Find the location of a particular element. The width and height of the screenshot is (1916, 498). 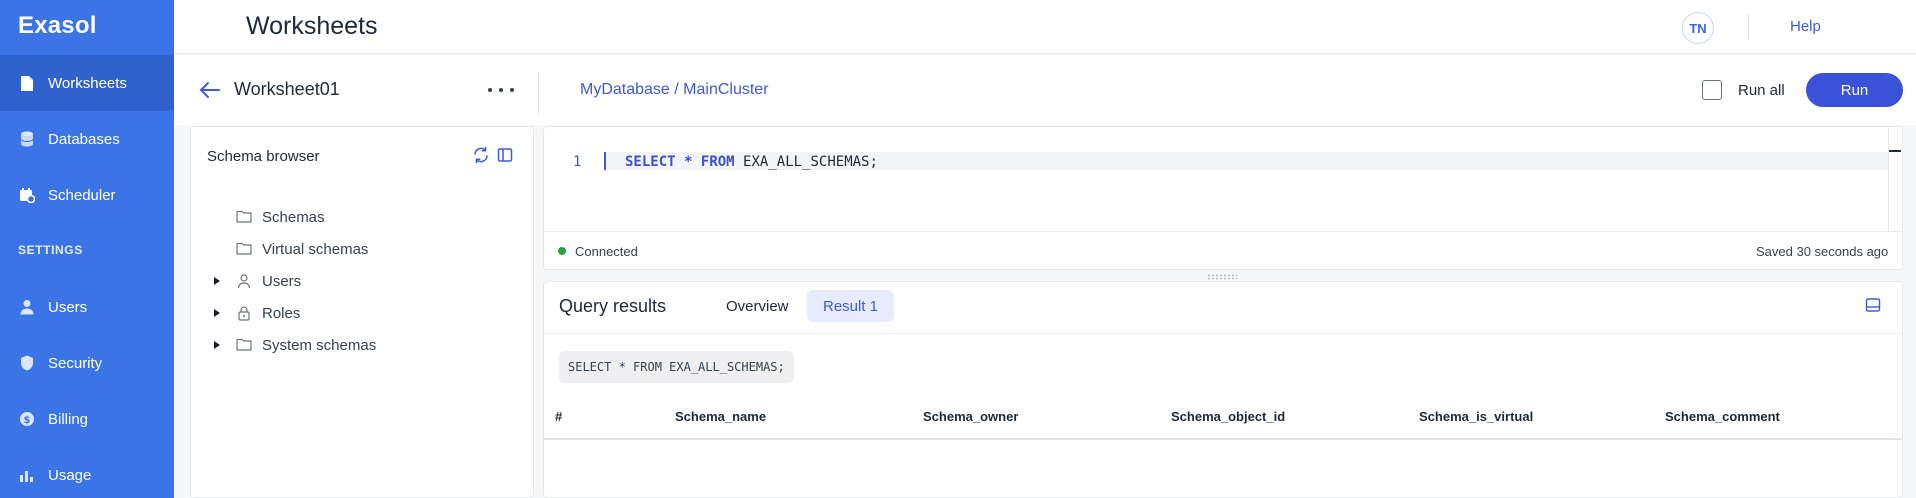

tab-overview: Overview is located at coordinates (757, 306).